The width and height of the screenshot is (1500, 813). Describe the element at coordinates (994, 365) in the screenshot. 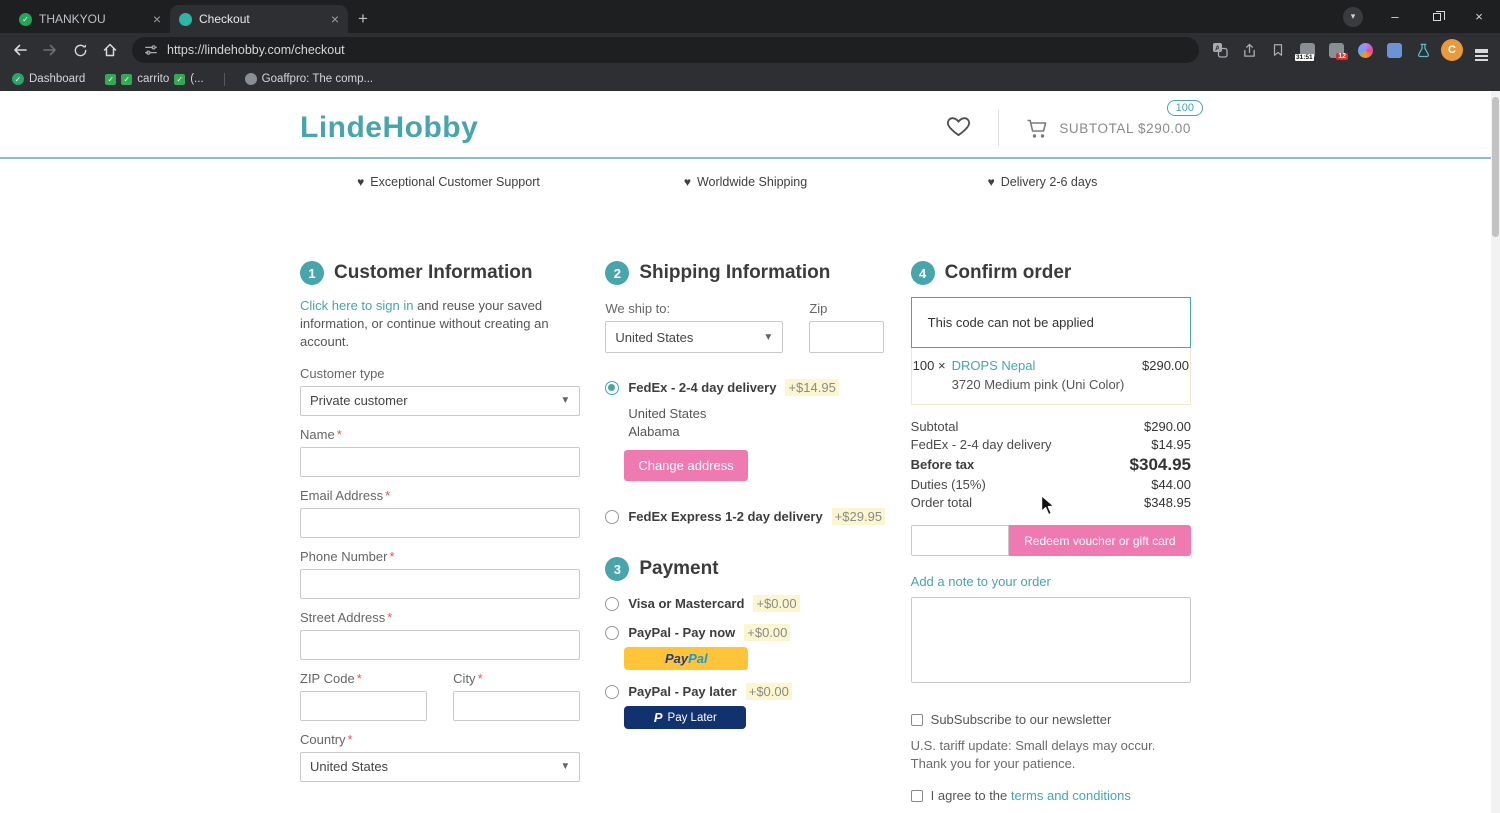

I see `item-name-link: DROPS Nepal` at that location.